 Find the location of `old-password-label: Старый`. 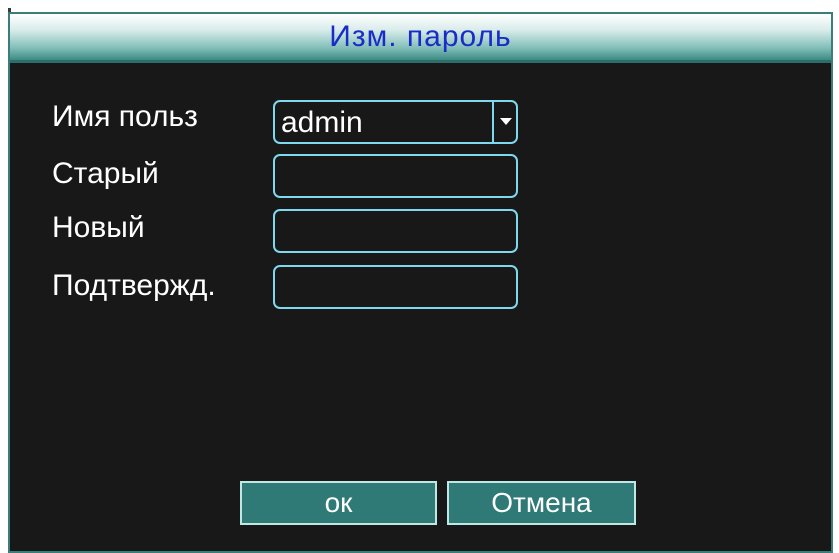

old-password-label: Старый is located at coordinates (105, 173).